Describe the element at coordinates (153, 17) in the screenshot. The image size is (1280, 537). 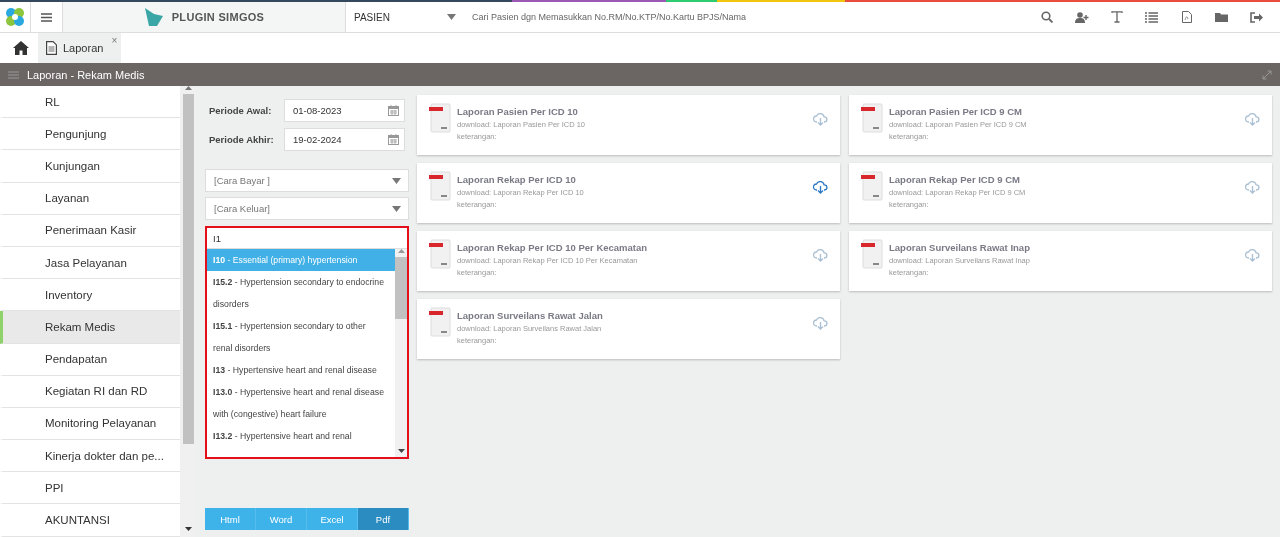
I see `brand-logo-icon` at that location.